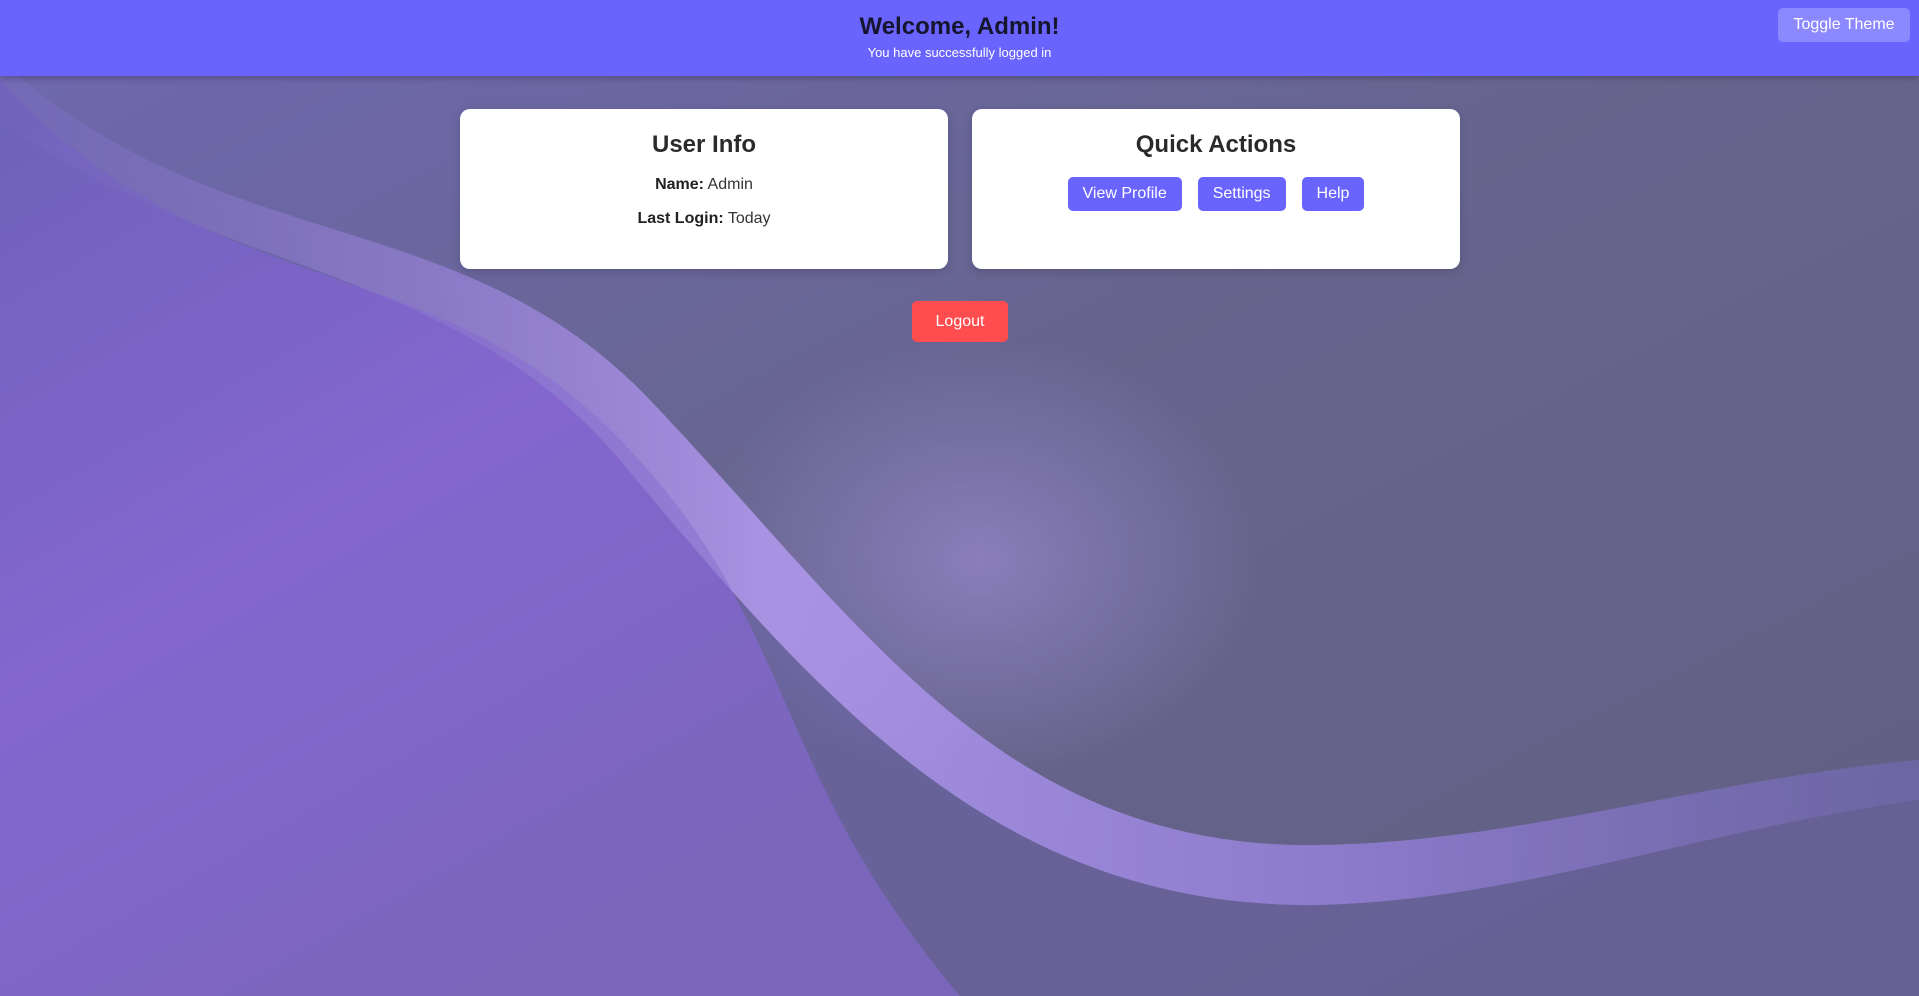 The height and width of the screenshot is (996, 1919). I want to click on quick-actions-buttons: View Profile Settings Help, so click(1216, 194).